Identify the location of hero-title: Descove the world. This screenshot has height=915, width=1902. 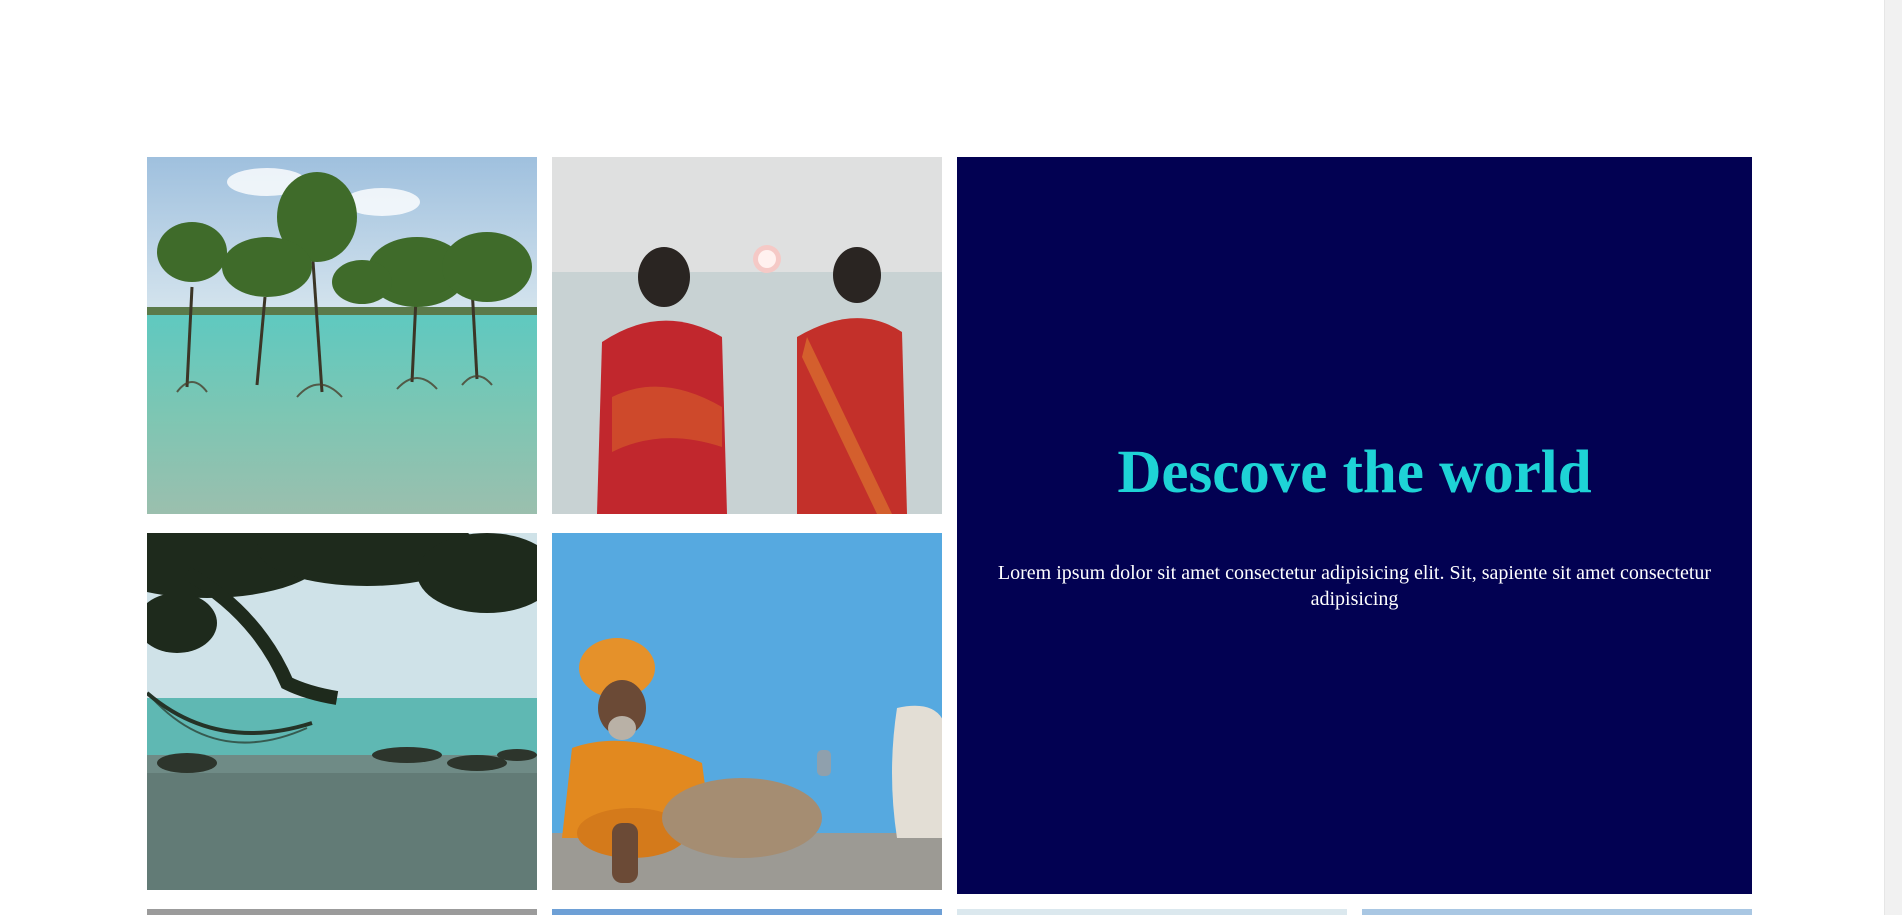
(1354, 472).